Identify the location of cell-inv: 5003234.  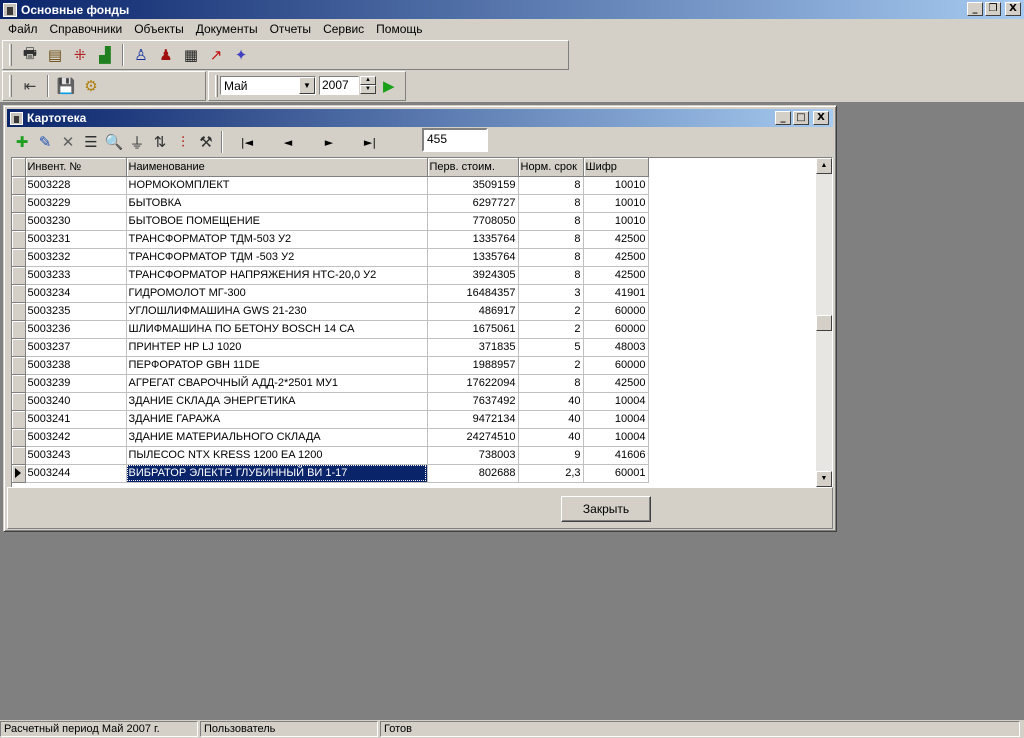
(76, 293).